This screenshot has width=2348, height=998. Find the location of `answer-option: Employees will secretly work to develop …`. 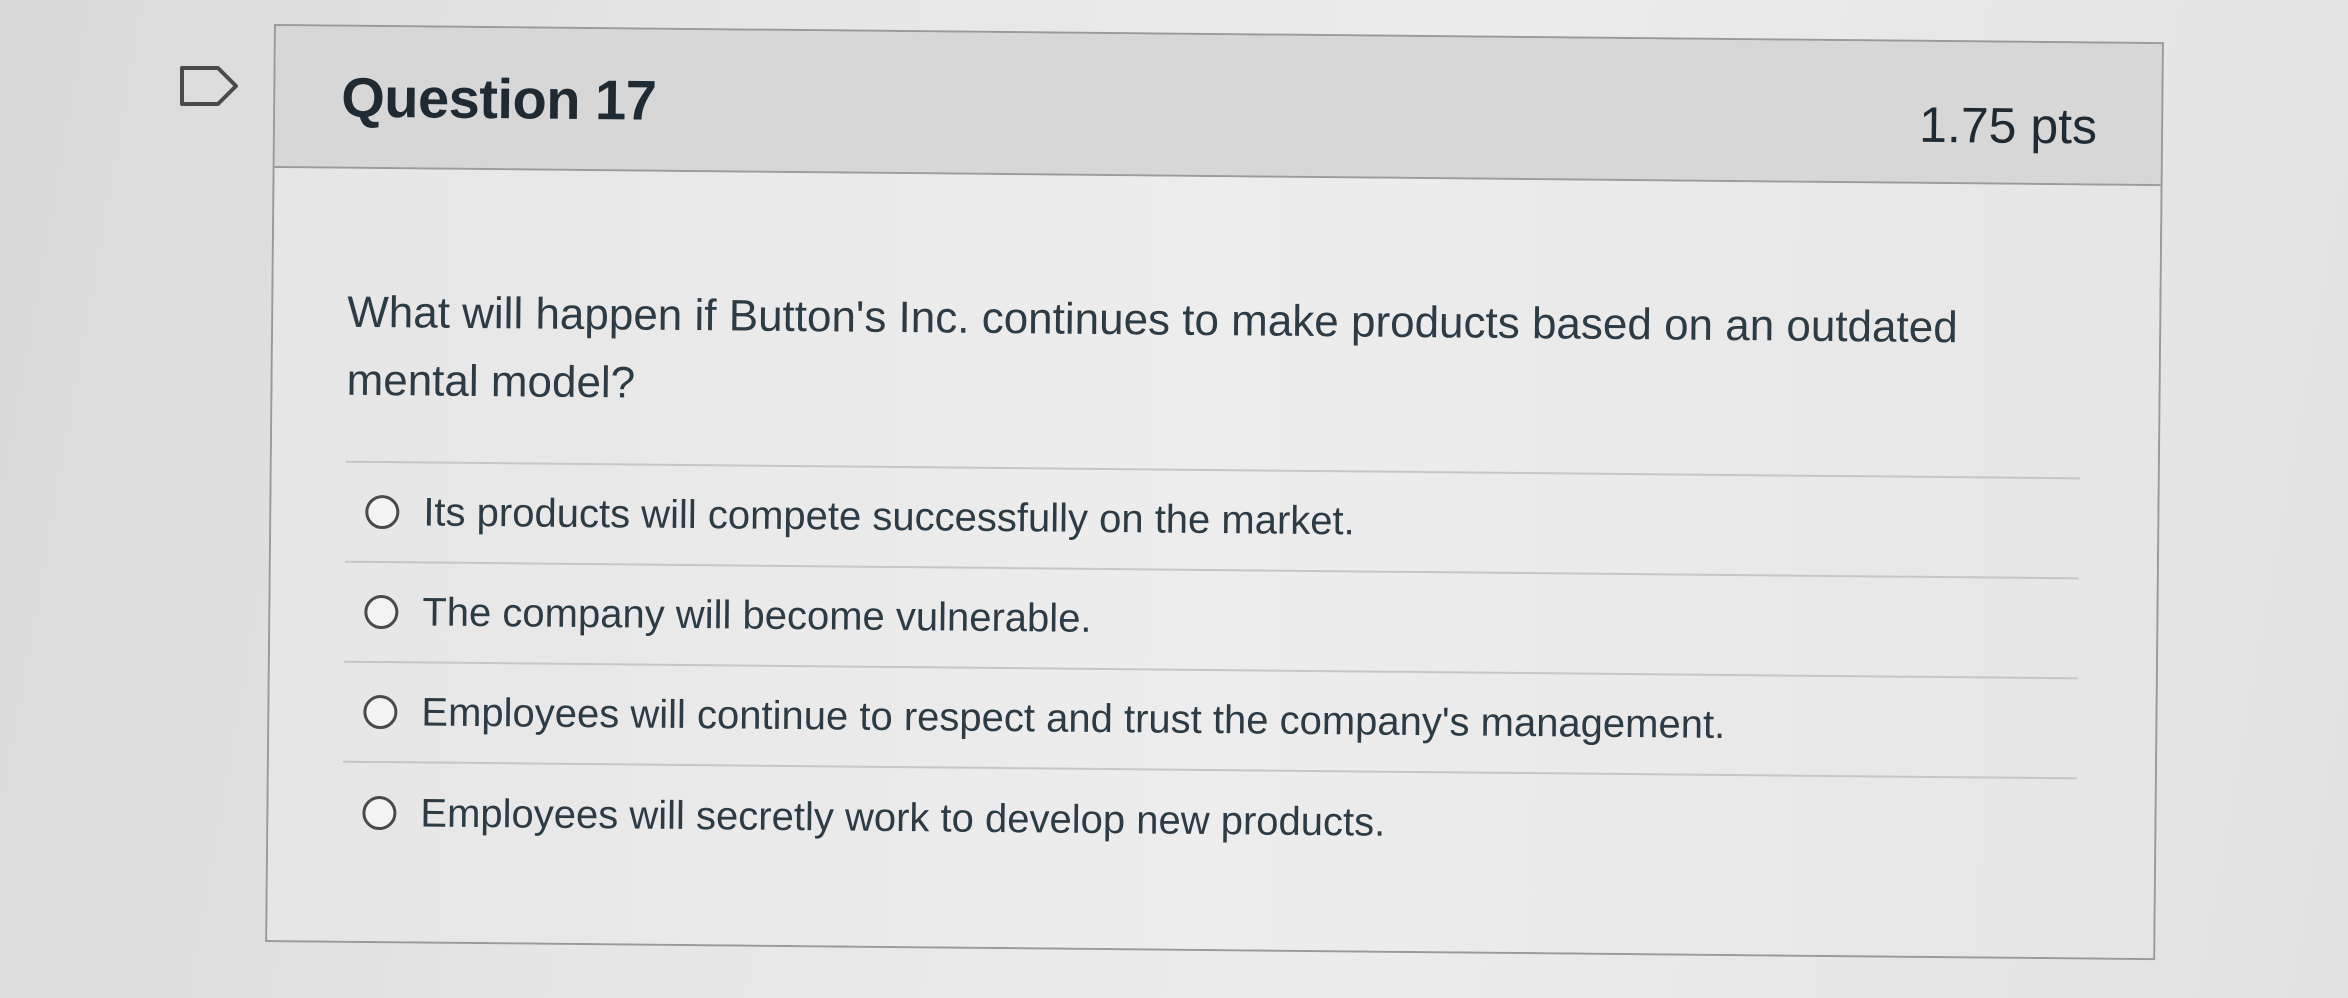

answer-option: Employees will secretly work to develop … is located at coordinates (1209, 821).